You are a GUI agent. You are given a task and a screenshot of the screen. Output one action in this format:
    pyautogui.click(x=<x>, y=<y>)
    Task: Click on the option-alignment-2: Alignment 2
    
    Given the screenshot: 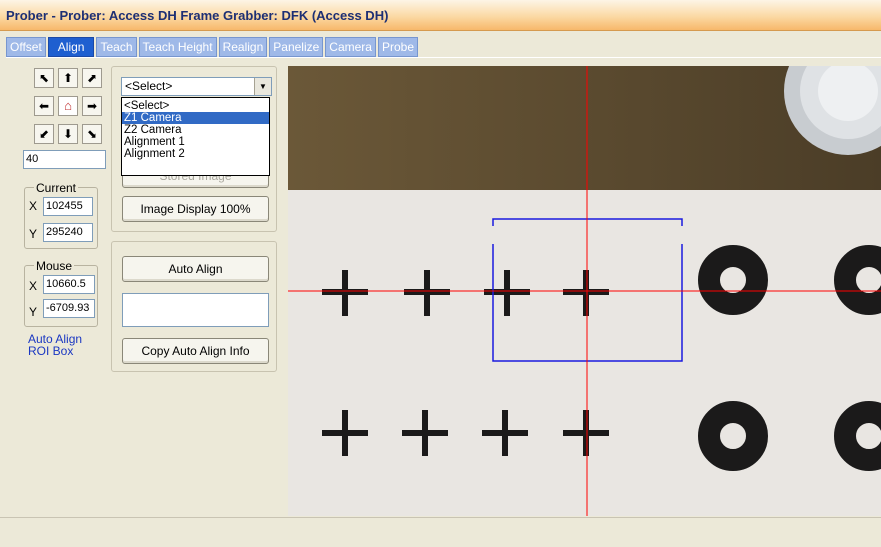 What is the action you would take?
    pyautogui.click(x=195, y=154)
    